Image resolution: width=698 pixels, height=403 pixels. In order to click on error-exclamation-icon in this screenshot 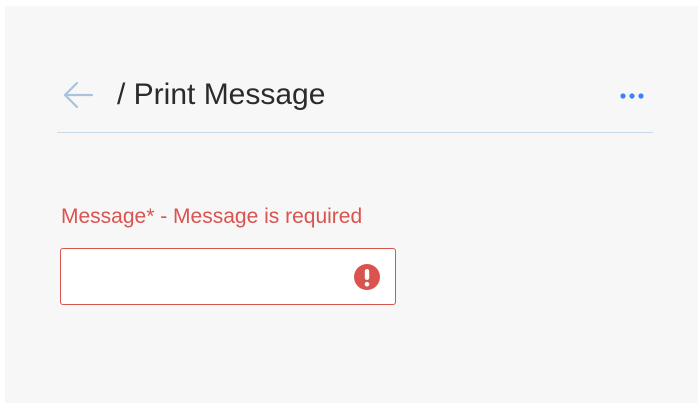, I will do `click(367, 277)`.